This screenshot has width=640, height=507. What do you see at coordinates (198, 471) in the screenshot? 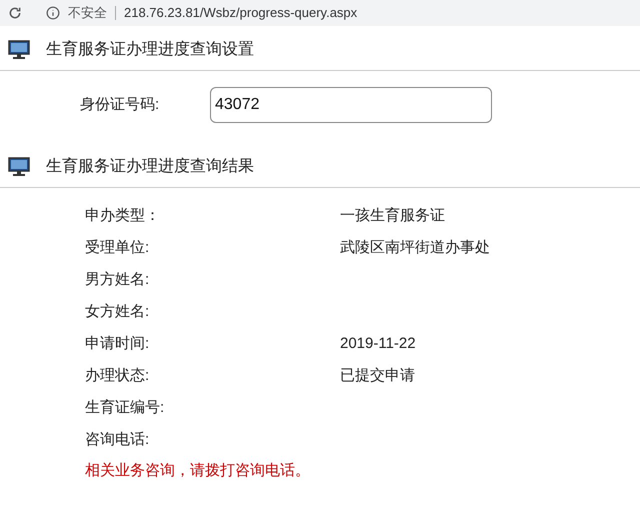
I see `notice-text: 相关业务咨询，请拨打咨询电话。` at bounding box center [198, 471].